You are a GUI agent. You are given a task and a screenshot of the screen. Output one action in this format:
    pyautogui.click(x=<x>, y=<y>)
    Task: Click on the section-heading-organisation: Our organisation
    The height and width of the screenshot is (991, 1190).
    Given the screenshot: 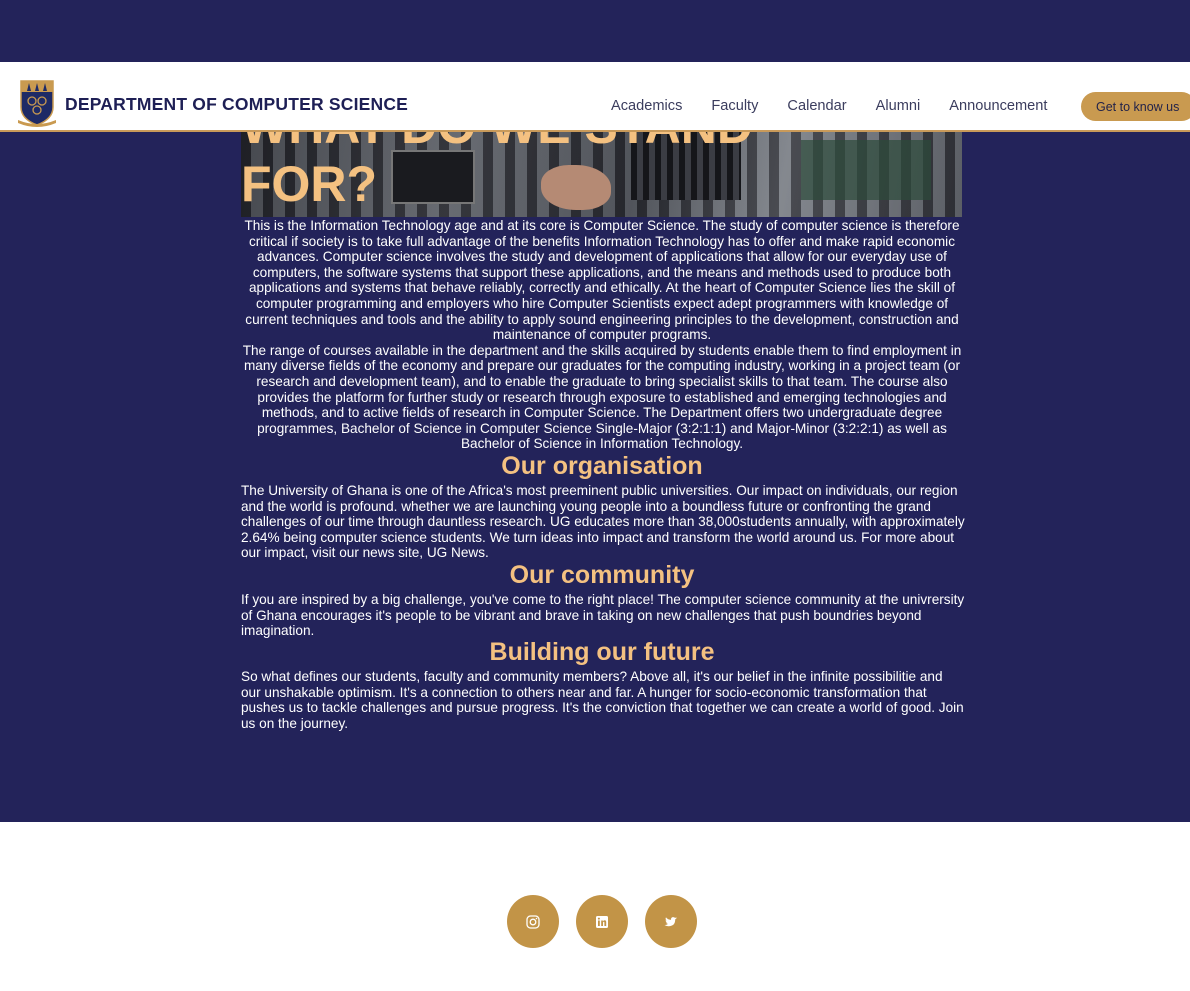 What is the action you would take?
    pyautogui.click(x=602, y=466)
    